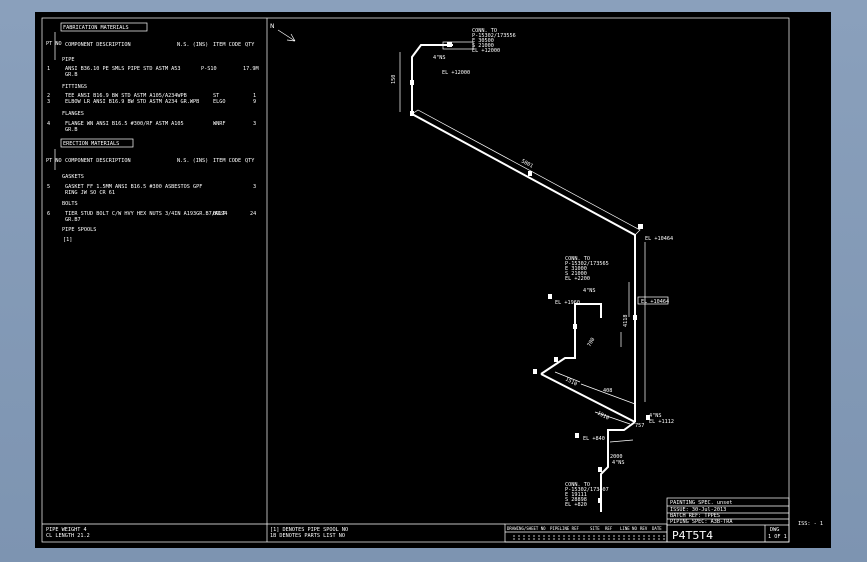 Image resolution: width=867 pixels, height=562 pixels. I want to click on col-ns: N.S. (INS), so click(192, 45).